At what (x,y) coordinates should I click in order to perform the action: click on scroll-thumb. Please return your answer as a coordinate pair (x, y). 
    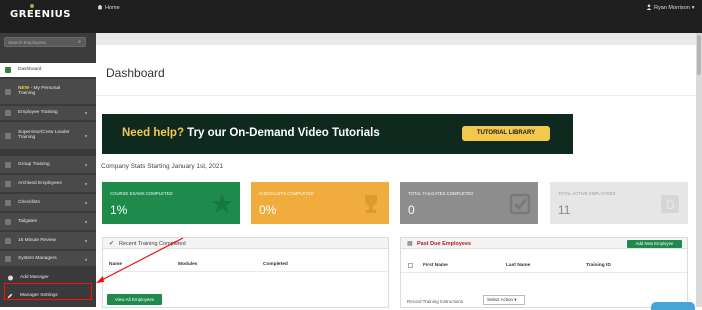
    Looking at the image, I should click on (699, 55).